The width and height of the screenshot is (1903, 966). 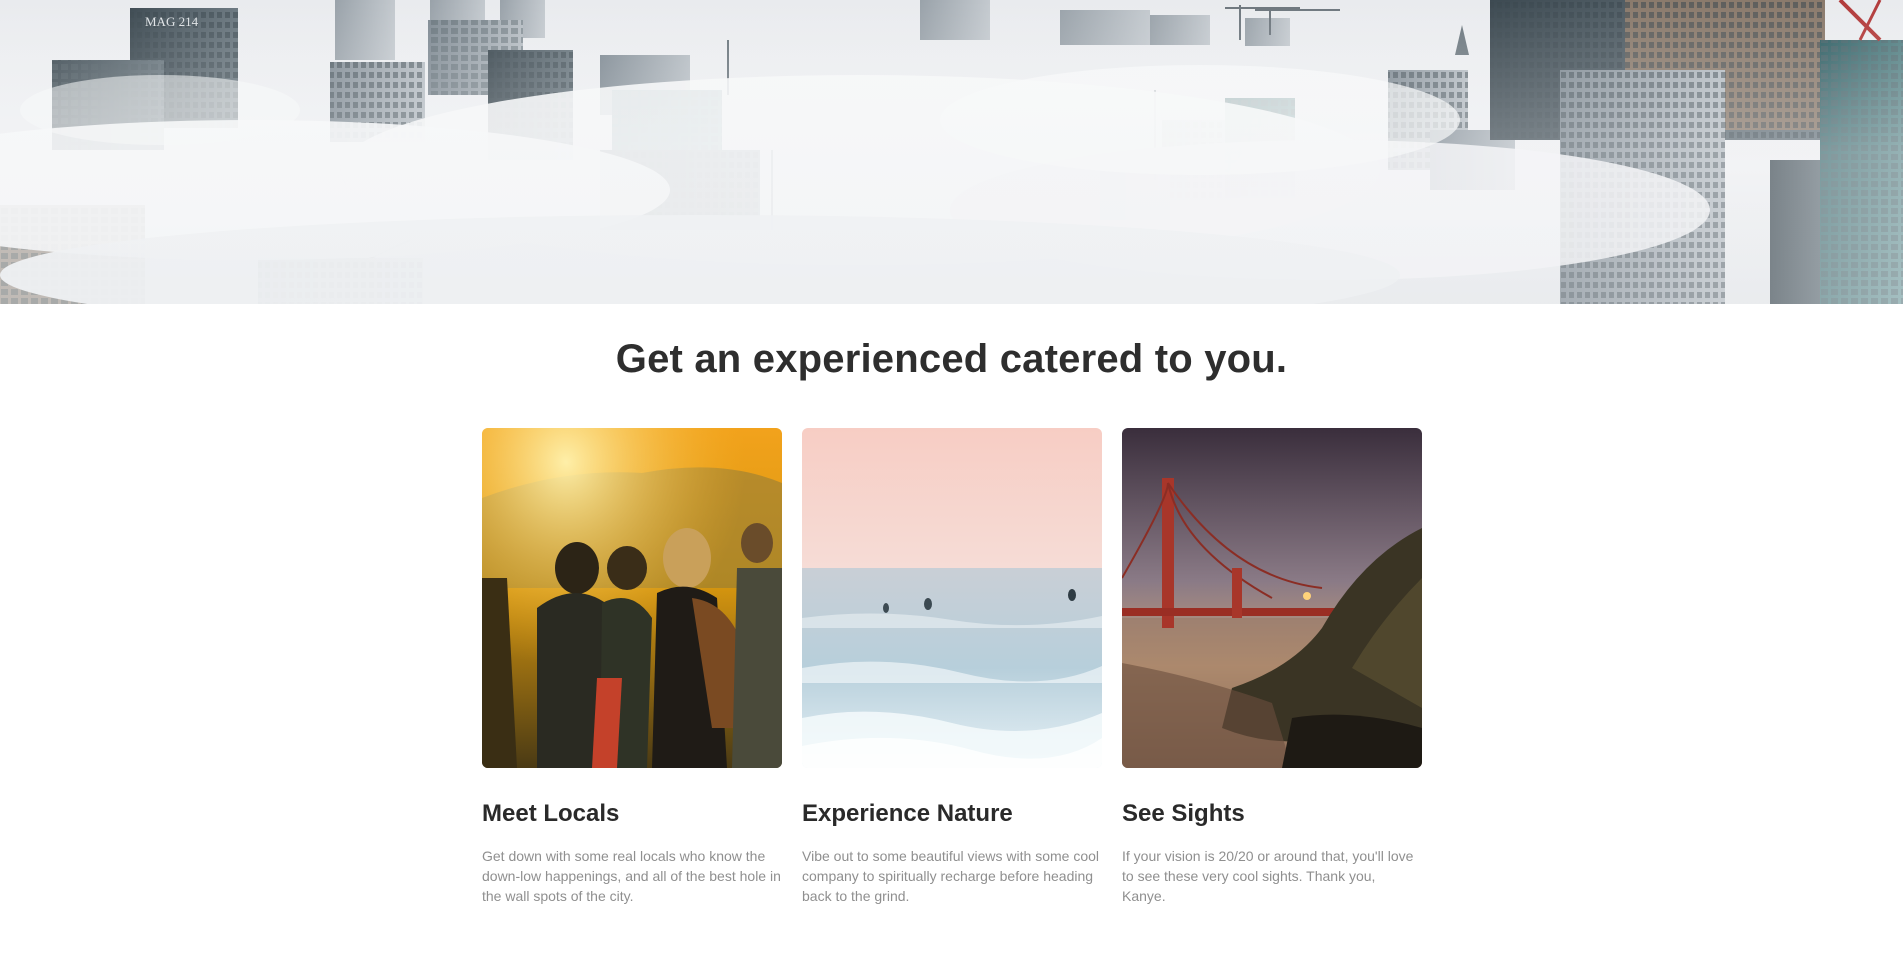 What do you see at coordinates (551, 813) in the screenshot?
I see `card-title: Meet Locals` at bounding box center [551, 813].